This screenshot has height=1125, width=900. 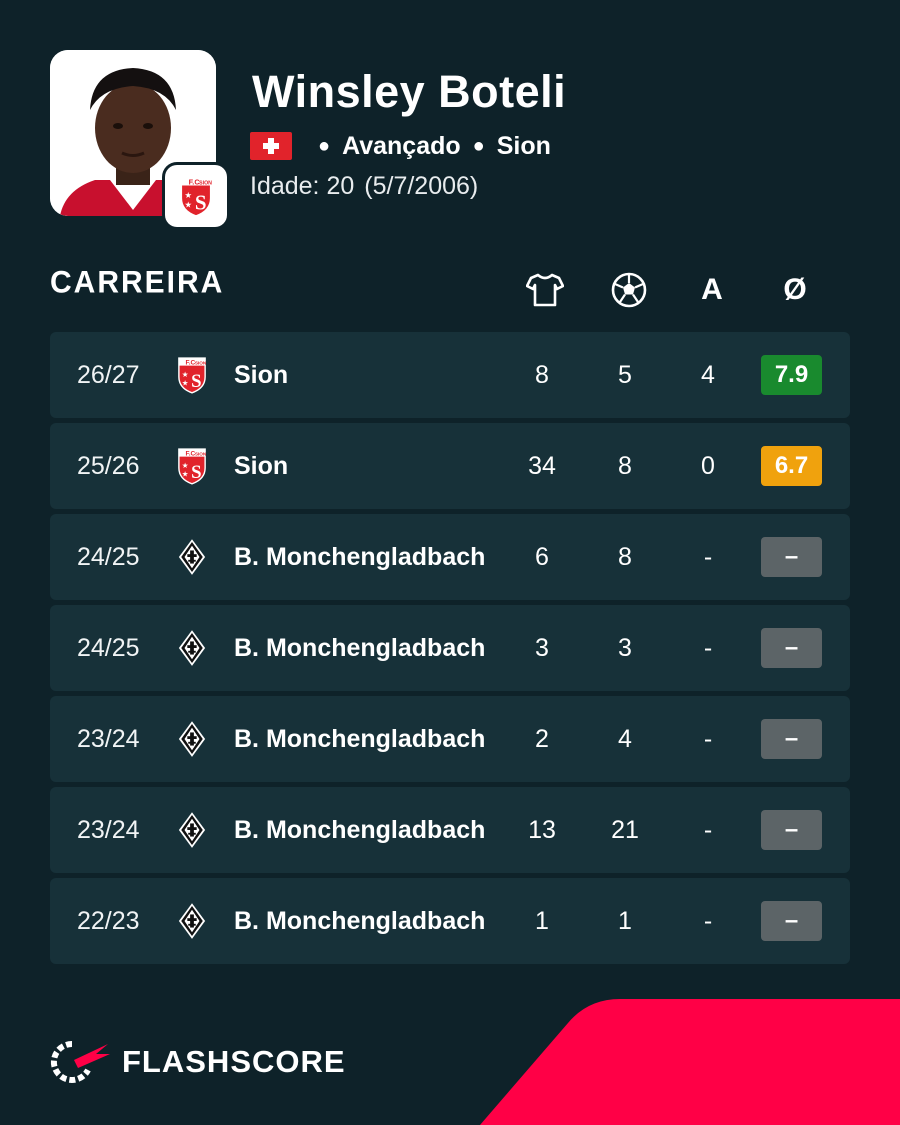 I want to click on appearances: 8, so click(x=542, y=374).